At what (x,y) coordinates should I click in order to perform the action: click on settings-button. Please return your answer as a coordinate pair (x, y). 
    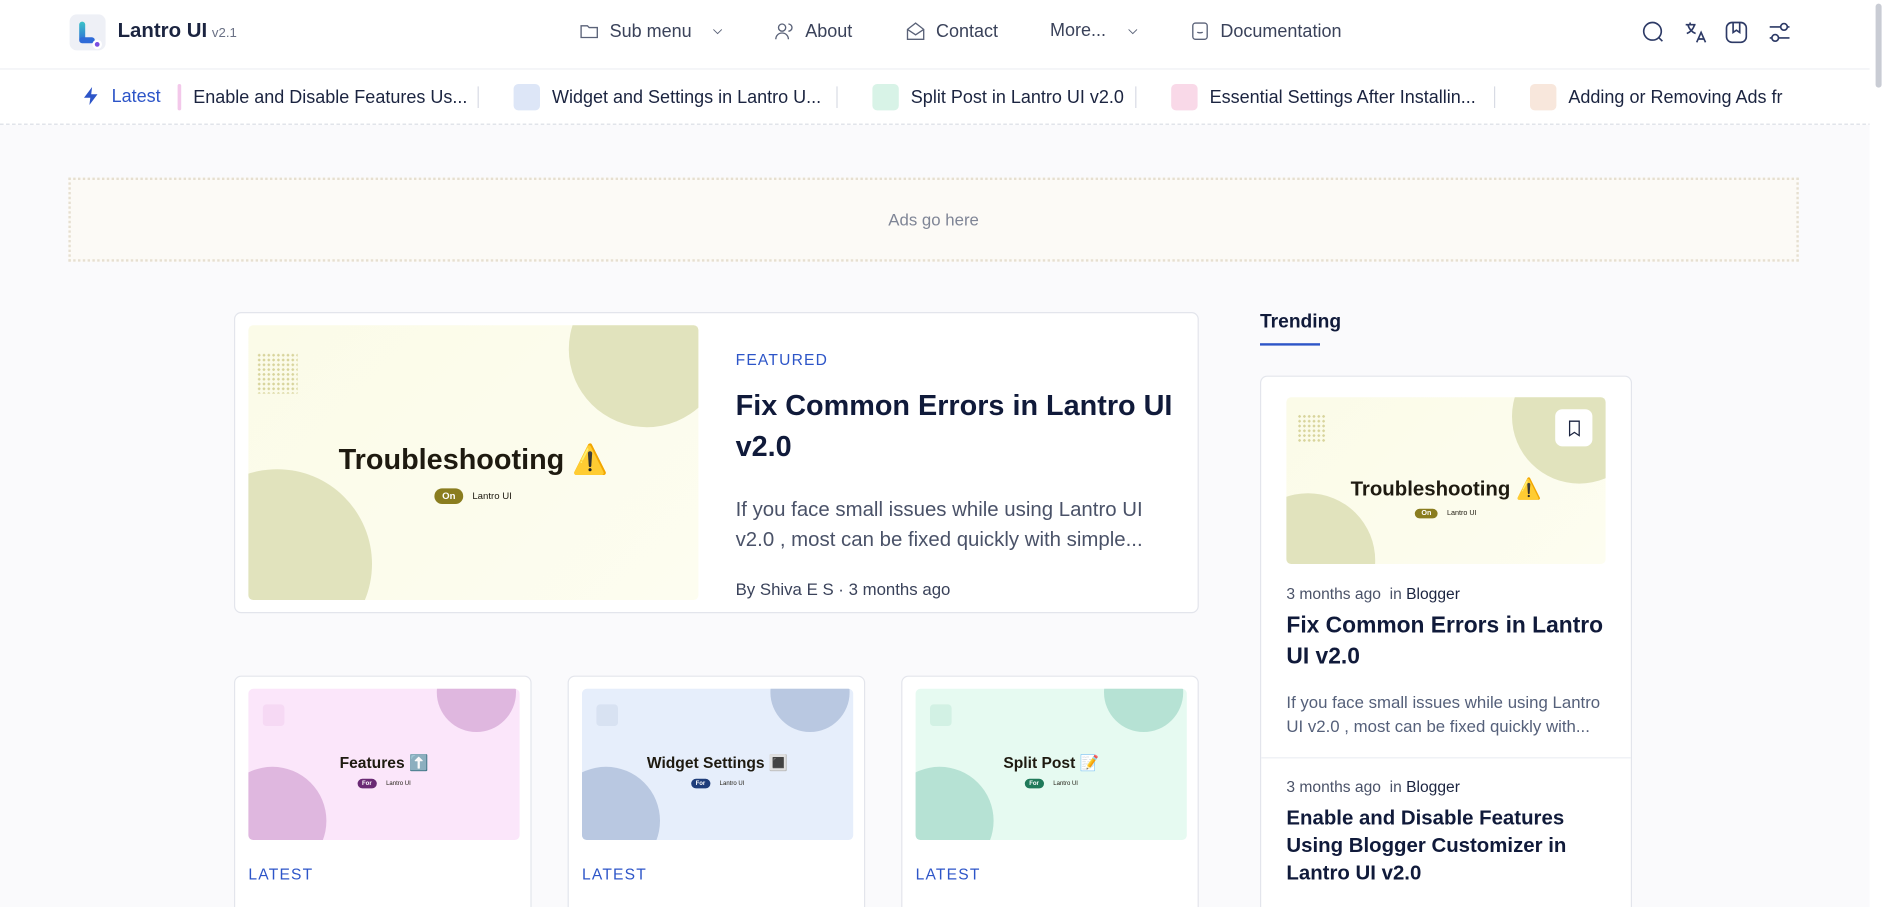
    Looking at the image, I should click on (1779, 32).